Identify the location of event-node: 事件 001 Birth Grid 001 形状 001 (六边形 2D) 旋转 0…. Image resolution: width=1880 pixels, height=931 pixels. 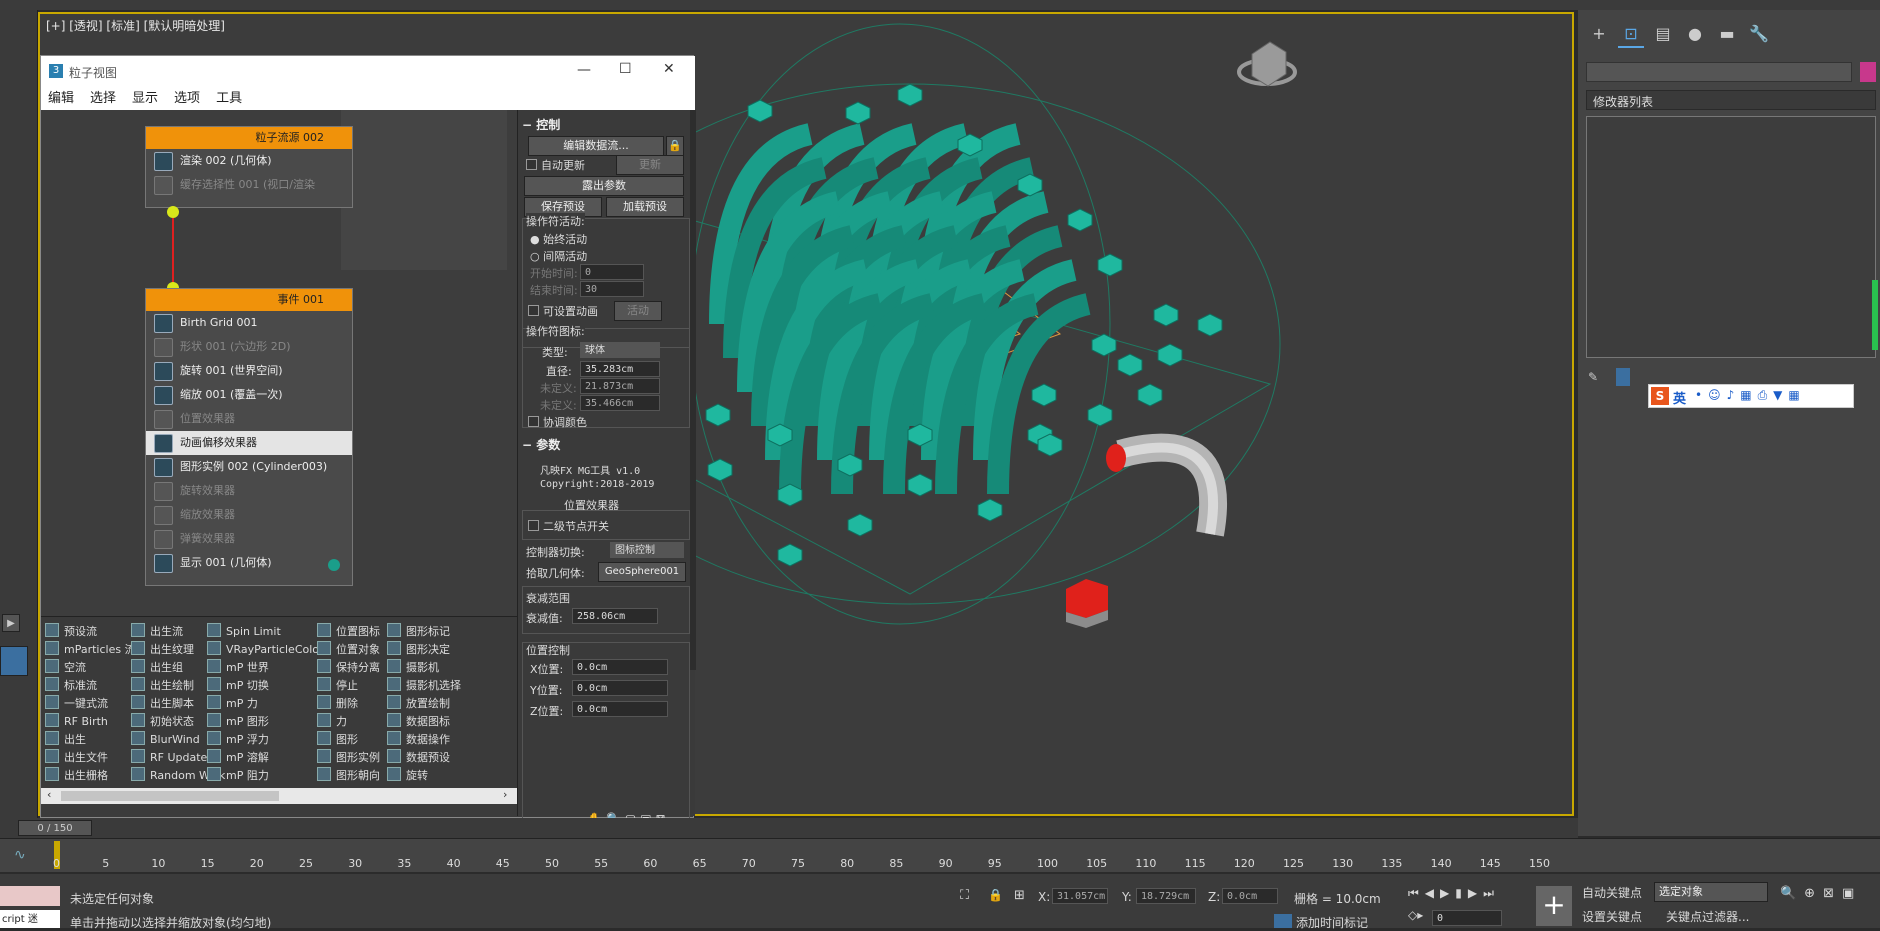
(249, 437).